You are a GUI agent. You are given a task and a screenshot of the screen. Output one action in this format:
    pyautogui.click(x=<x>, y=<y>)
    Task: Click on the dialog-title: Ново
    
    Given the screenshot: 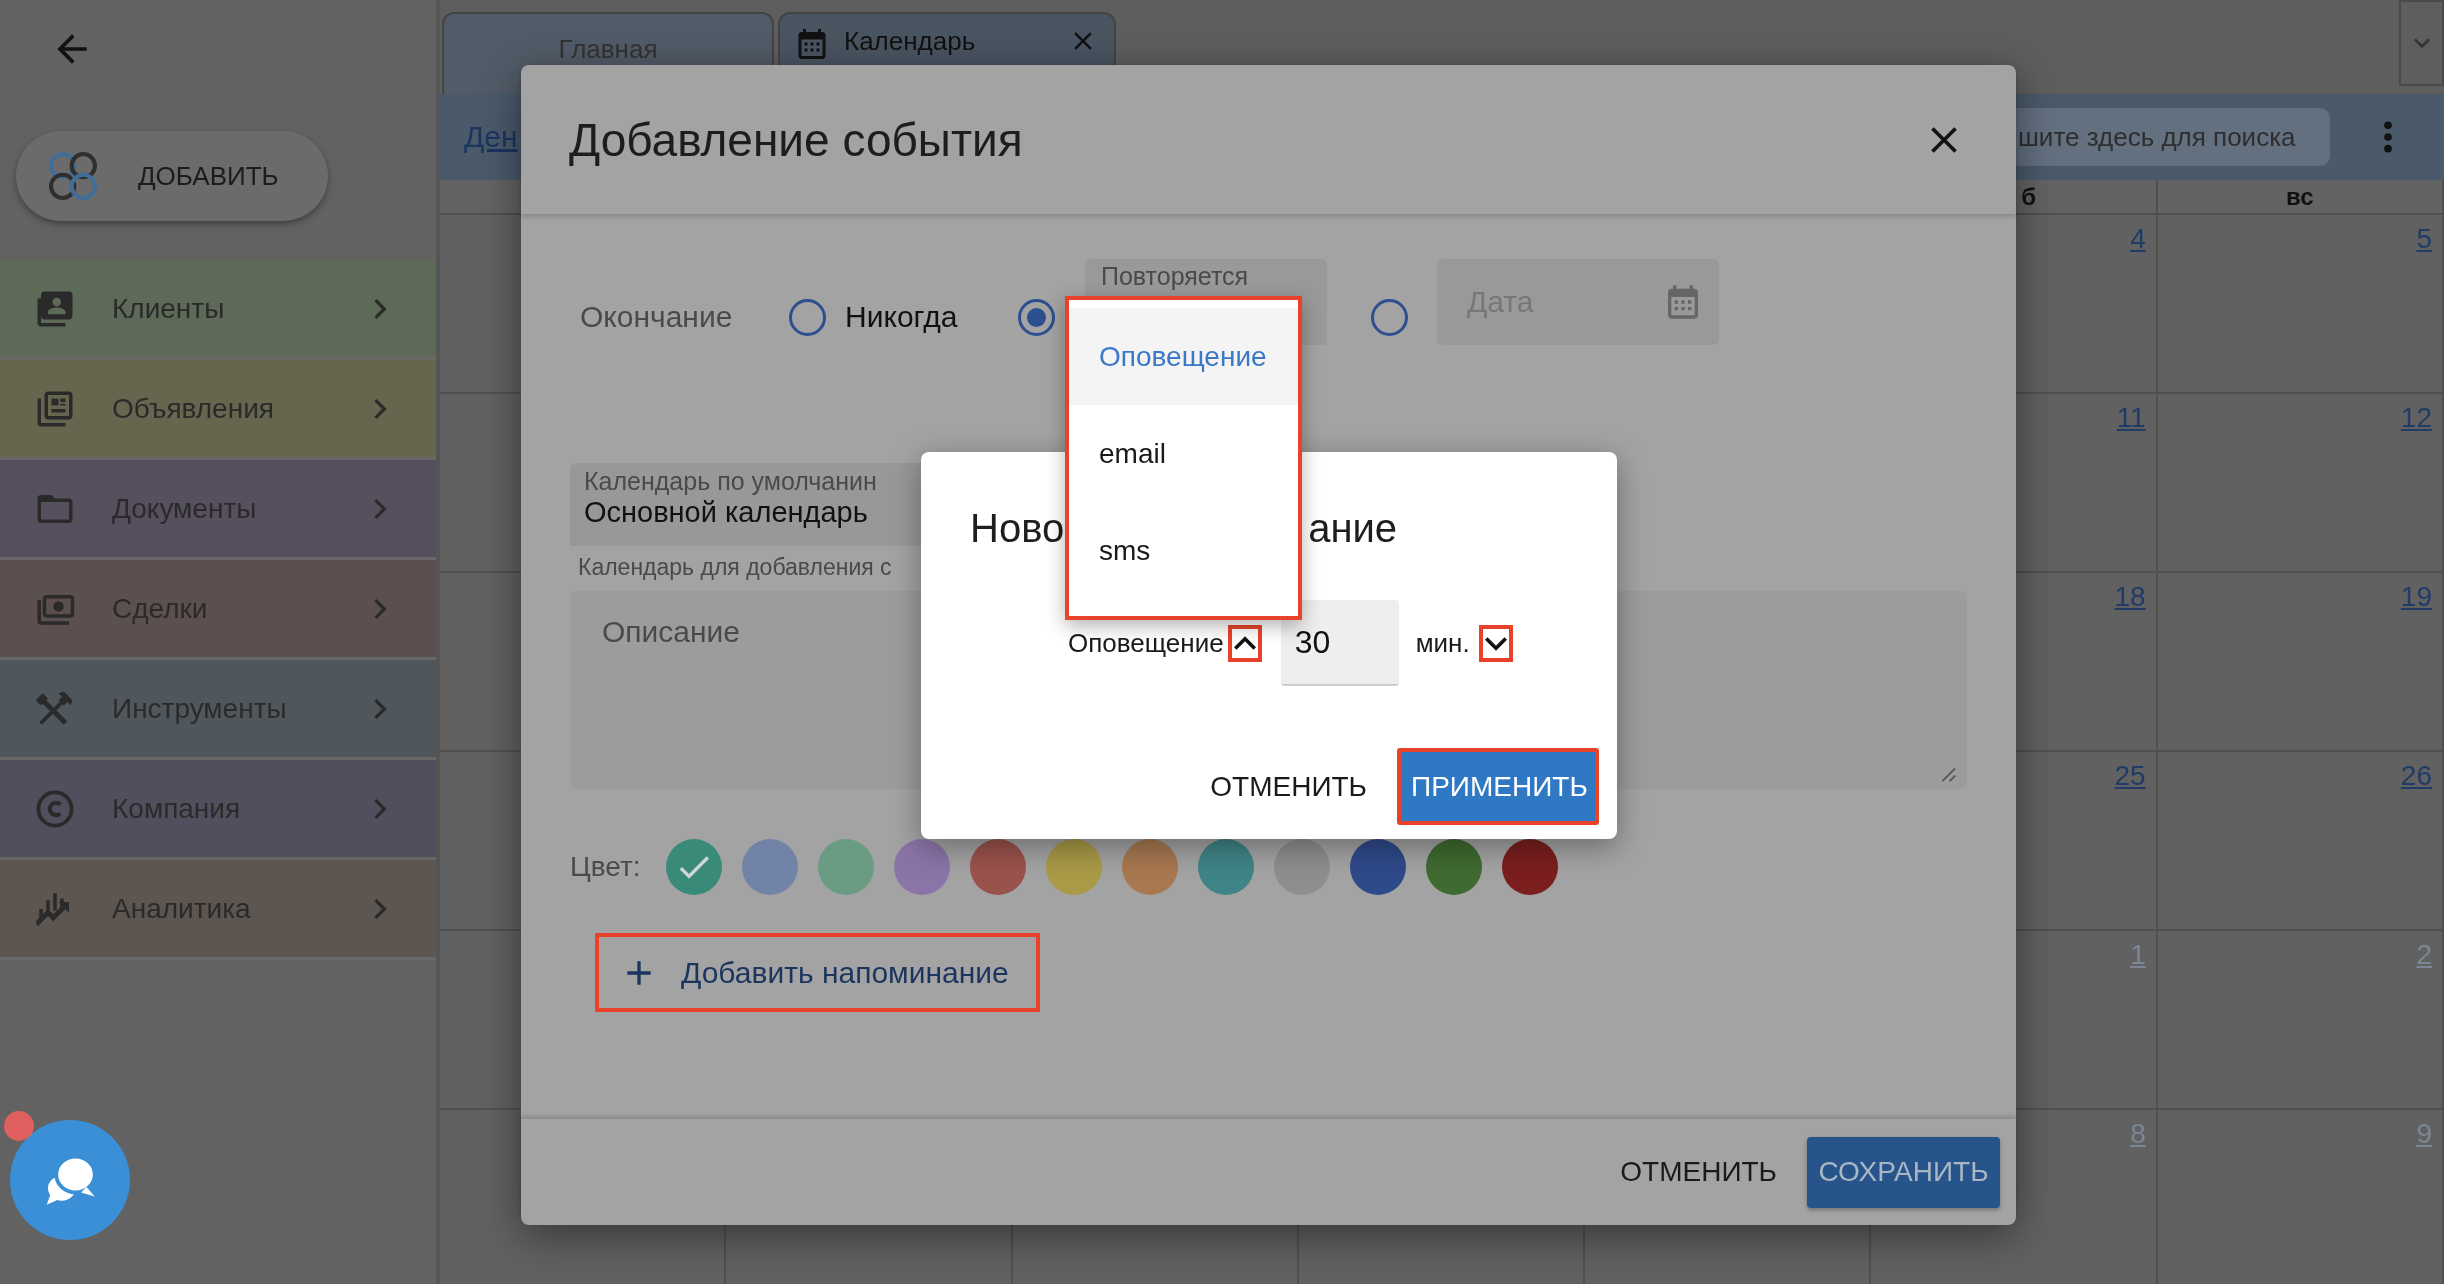 What is the action you would take?
    pyautogui.click(x=1017, y=528)
    